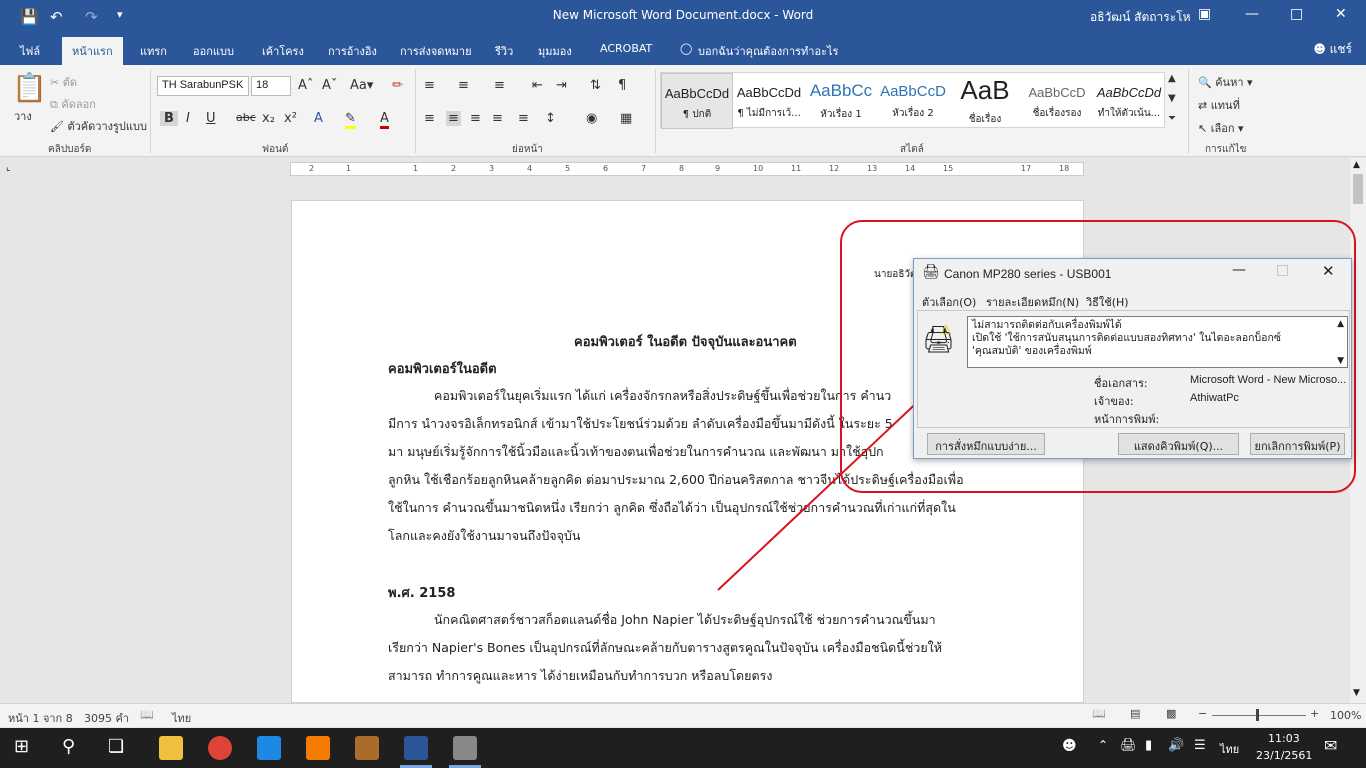 This screenshot has height=768, width=1366. I want to click on cancel-printing-button: ยกเลิกการพิมพ์(P), so click(1297, 444).